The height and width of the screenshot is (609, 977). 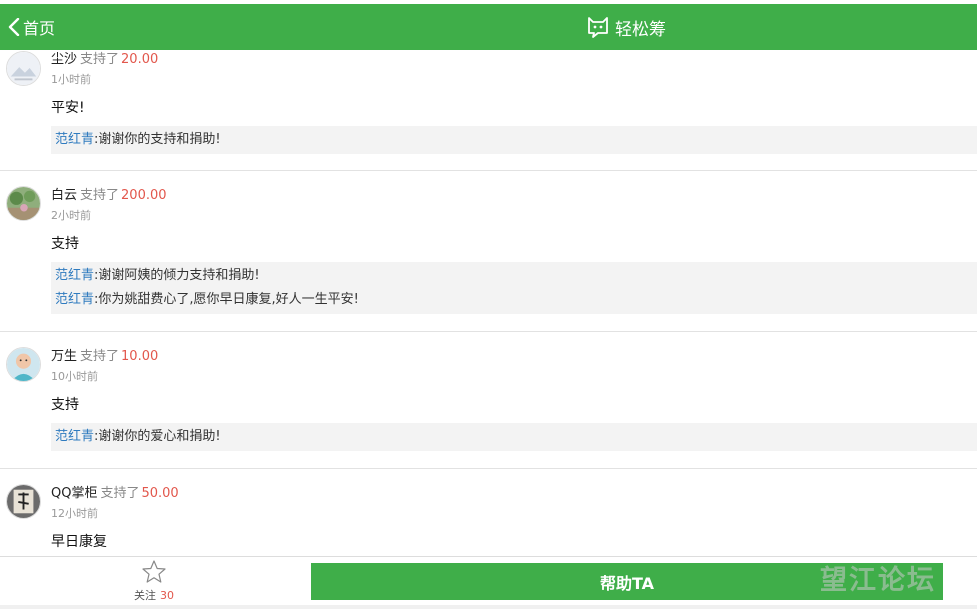 I want to click on reply-item: 范红青:谢谢你的支持和捐助!, so click(x=516, y=140).